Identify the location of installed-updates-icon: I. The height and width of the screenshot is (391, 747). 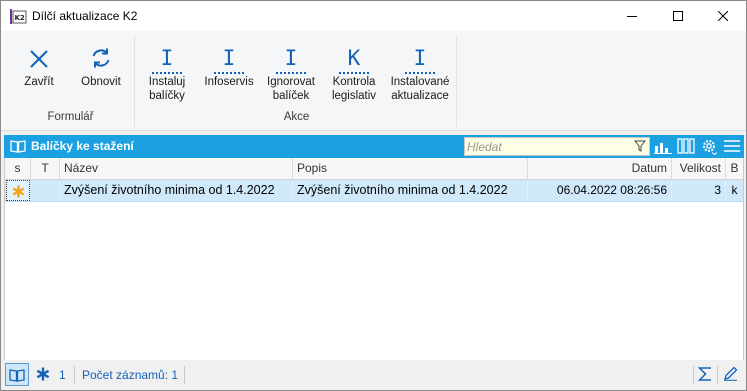
(419, 60).